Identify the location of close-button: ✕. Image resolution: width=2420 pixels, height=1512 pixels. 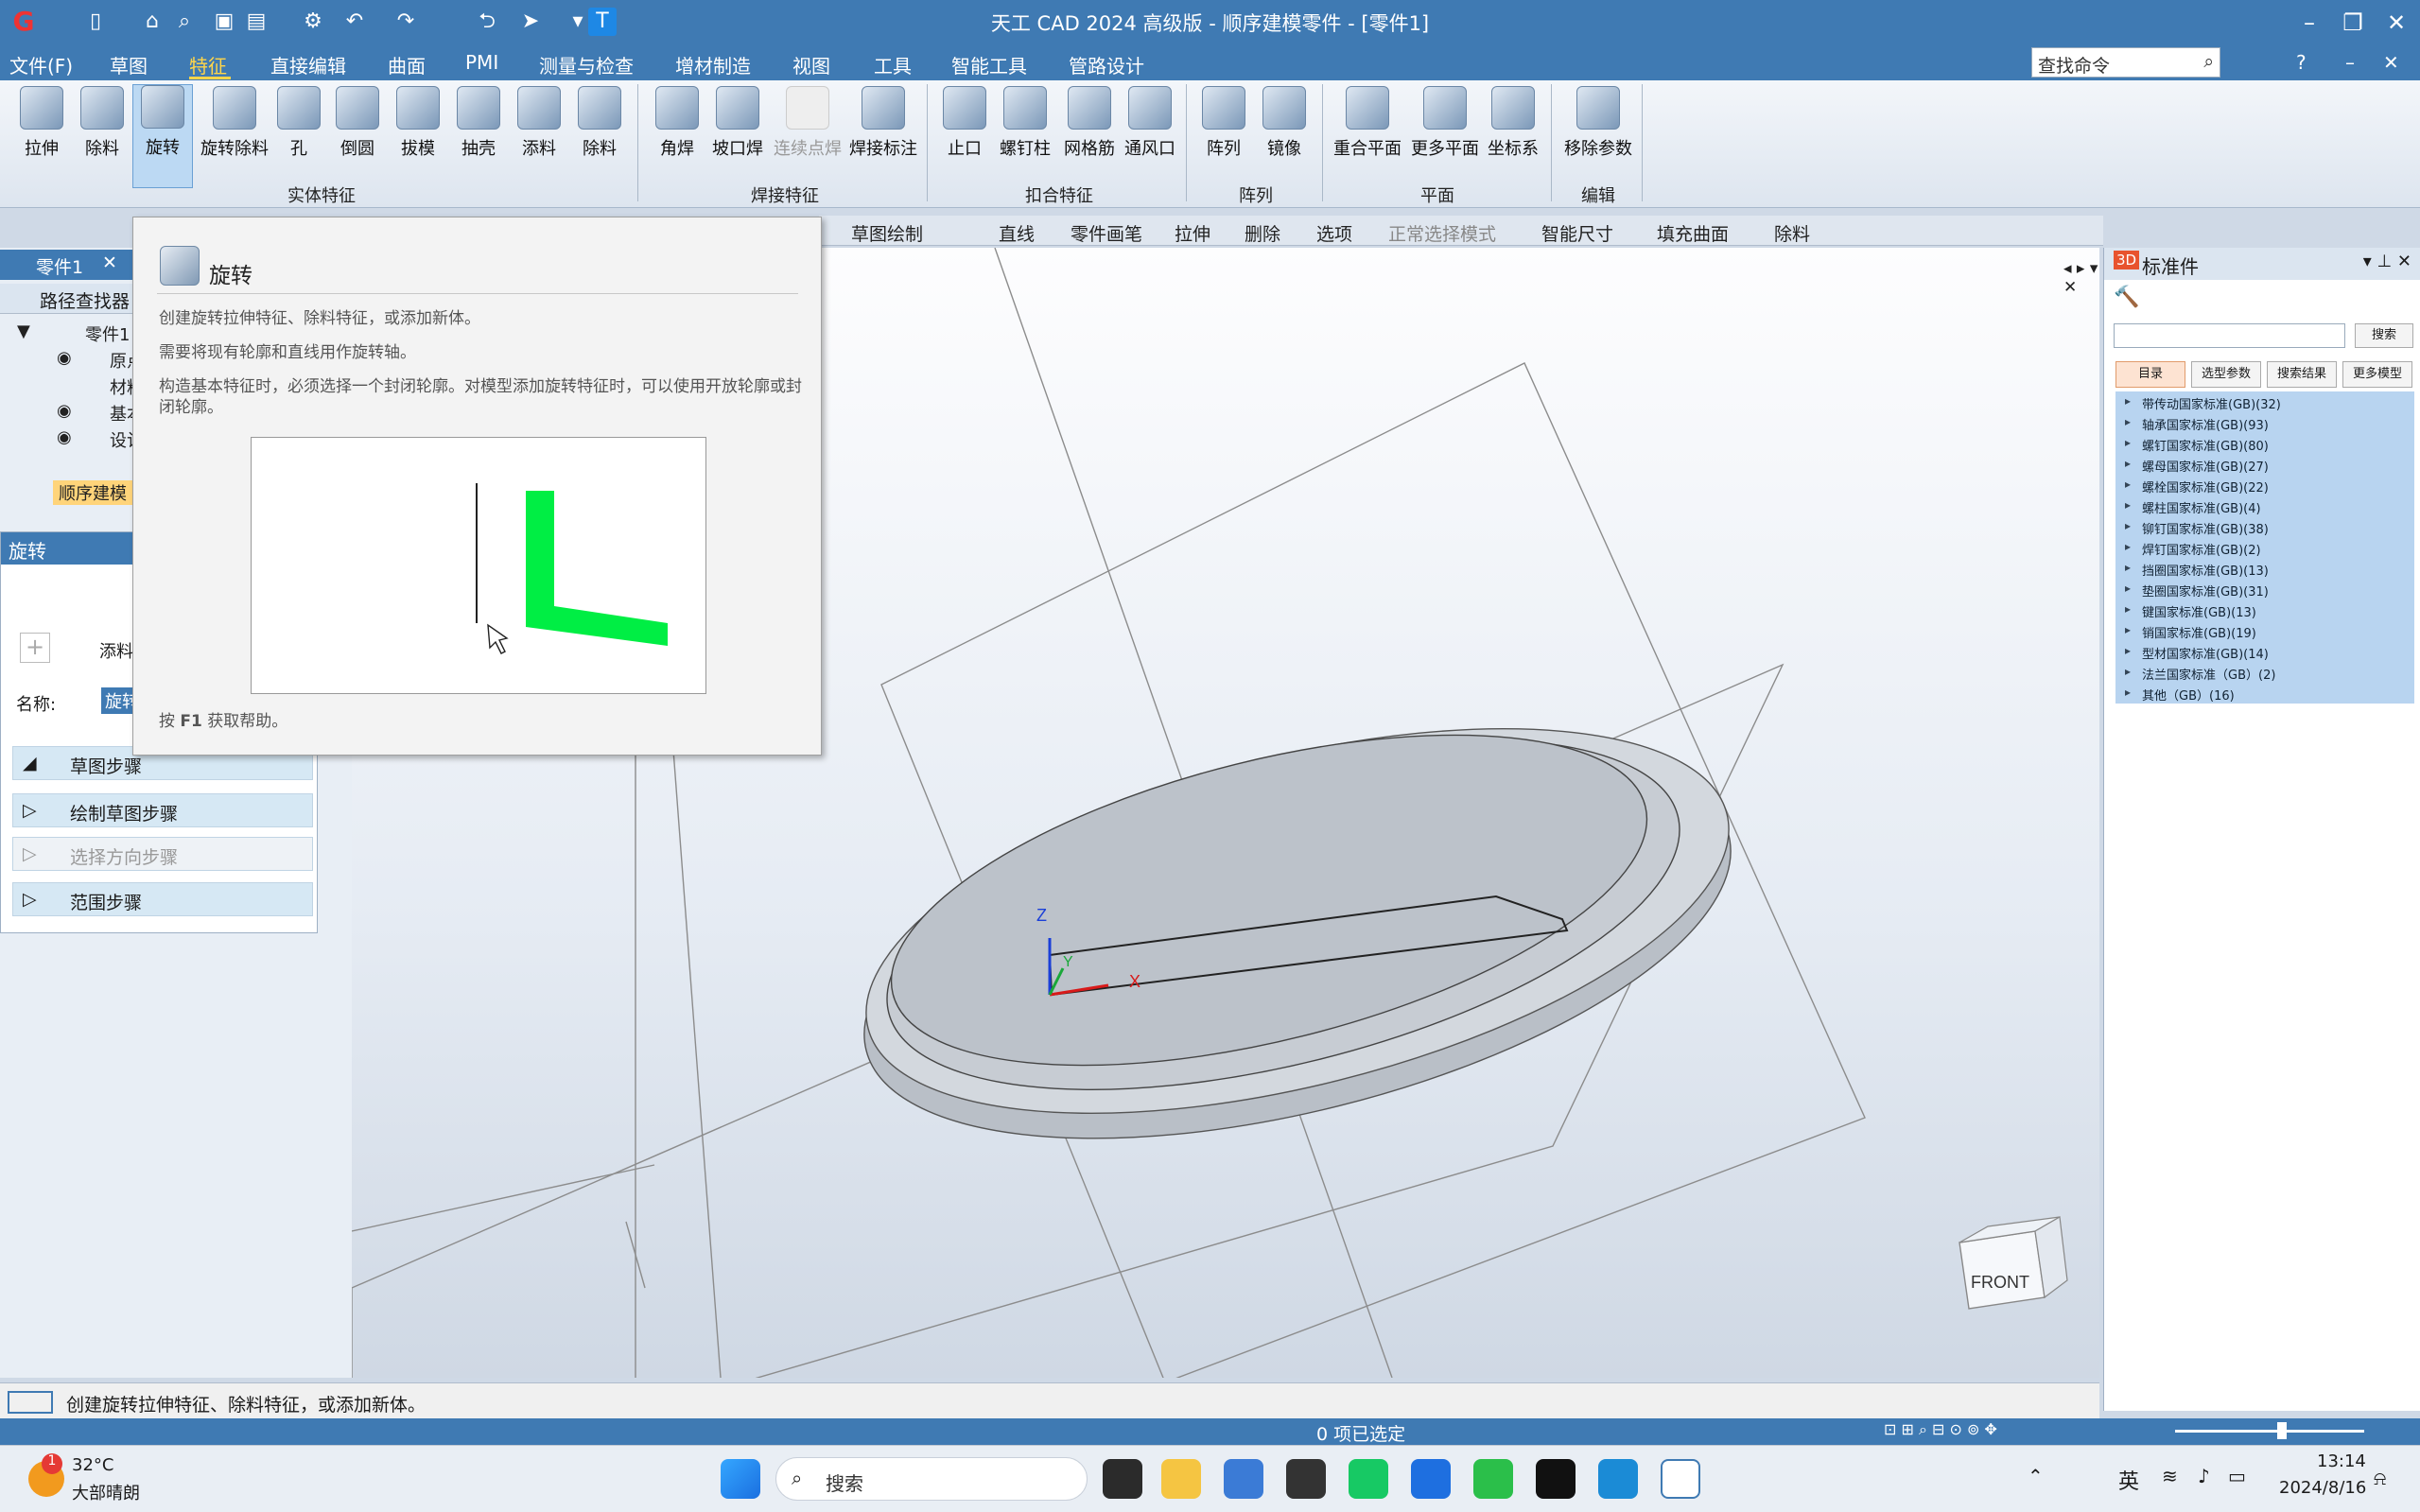
(2397, 23).